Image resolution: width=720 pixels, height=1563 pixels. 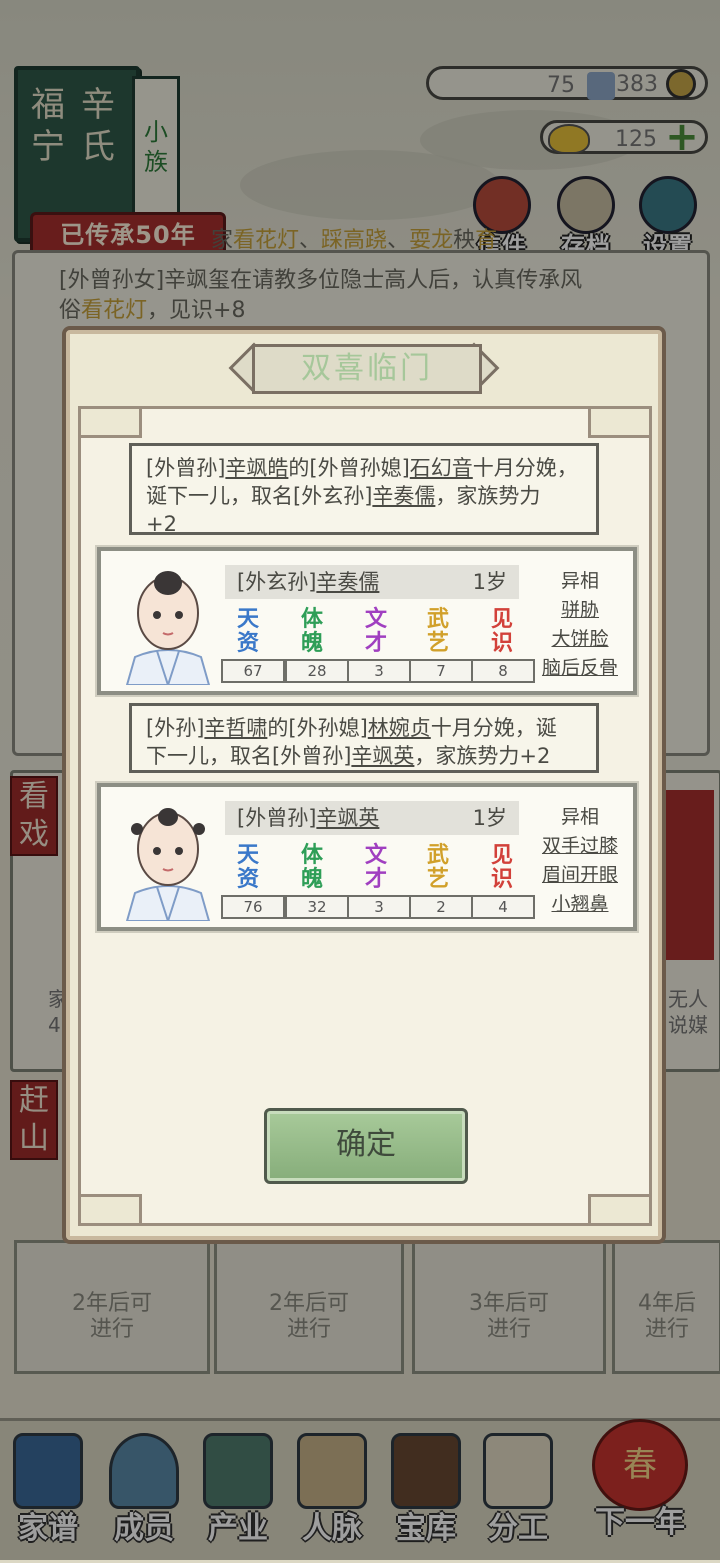 What do you see at coordinates (580, 668) in the screenshot?
I see `trait: 脑后反骨` at bounding box center [580, 668].